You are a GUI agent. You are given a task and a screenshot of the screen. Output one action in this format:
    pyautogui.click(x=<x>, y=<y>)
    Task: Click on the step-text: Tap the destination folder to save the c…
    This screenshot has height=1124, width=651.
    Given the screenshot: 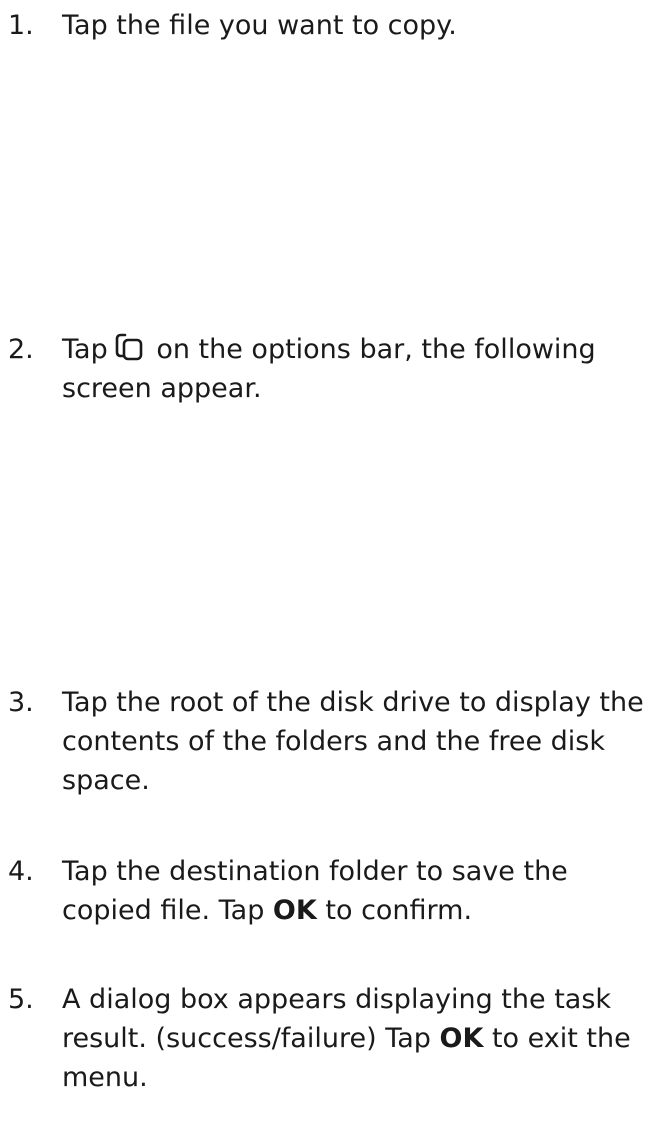 What is the action you would take?
    pyautogui.click(x=356, y=891)
    